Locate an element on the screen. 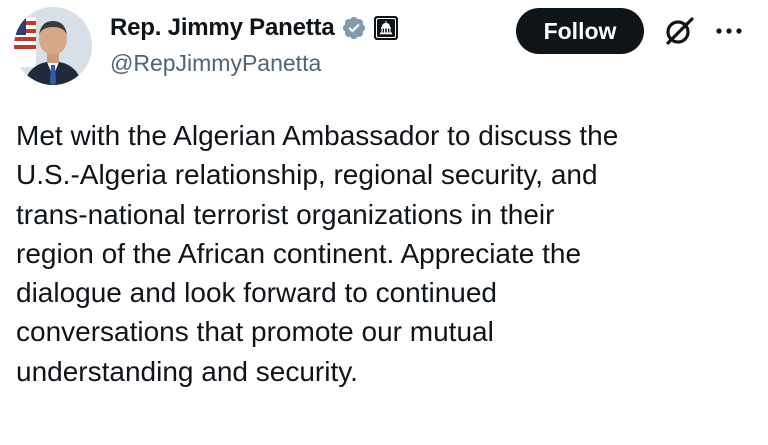 The width and height of the screenshot is (768, 445). tweet-text-line: understanding and security. is located at coordinates (187, 371).